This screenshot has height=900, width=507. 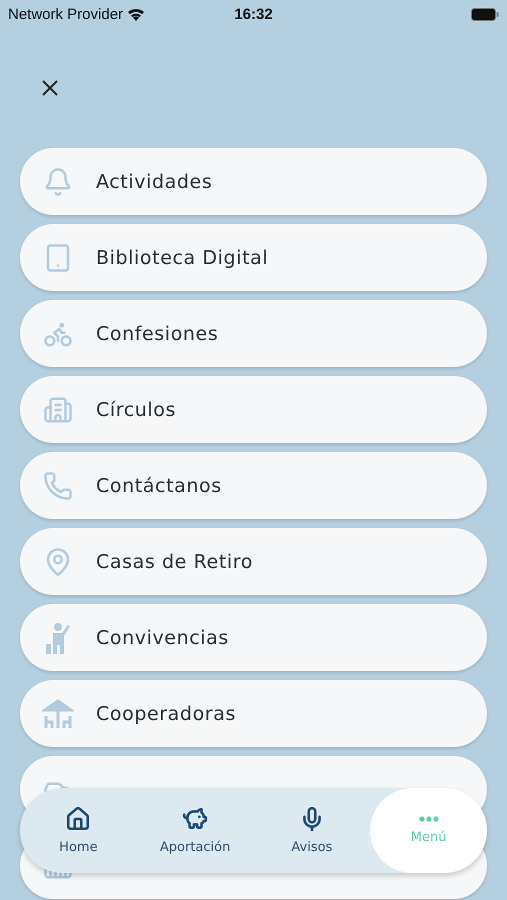 I want to click on bell-icon, so click(x=58, y=181).